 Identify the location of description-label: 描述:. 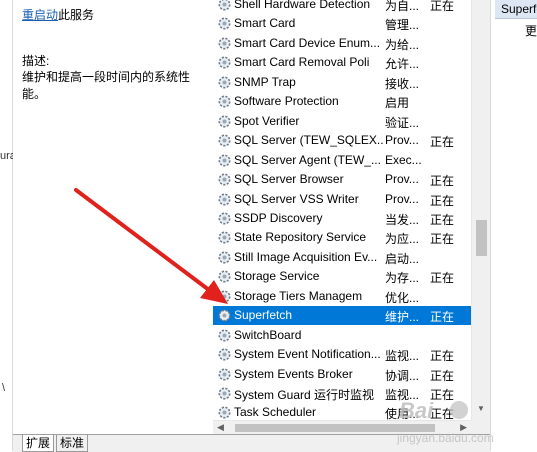
(36, 61).